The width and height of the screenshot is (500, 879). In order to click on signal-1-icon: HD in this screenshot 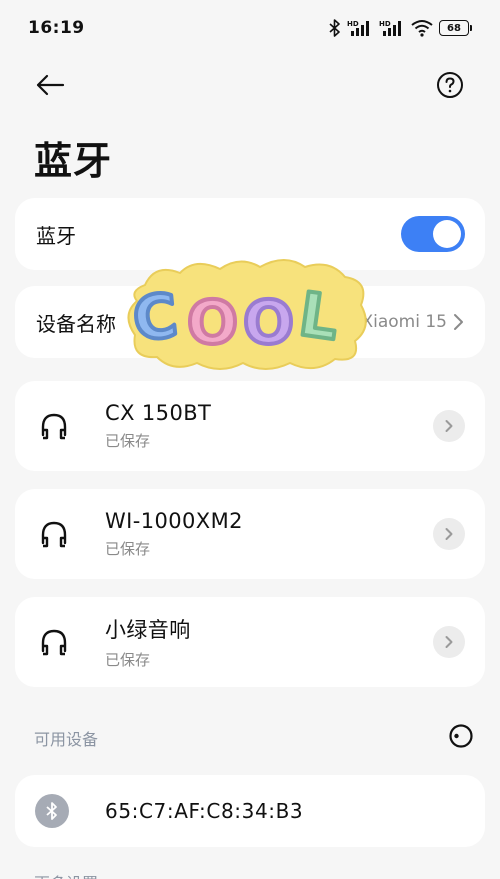, I will do `click(360, 28)`.